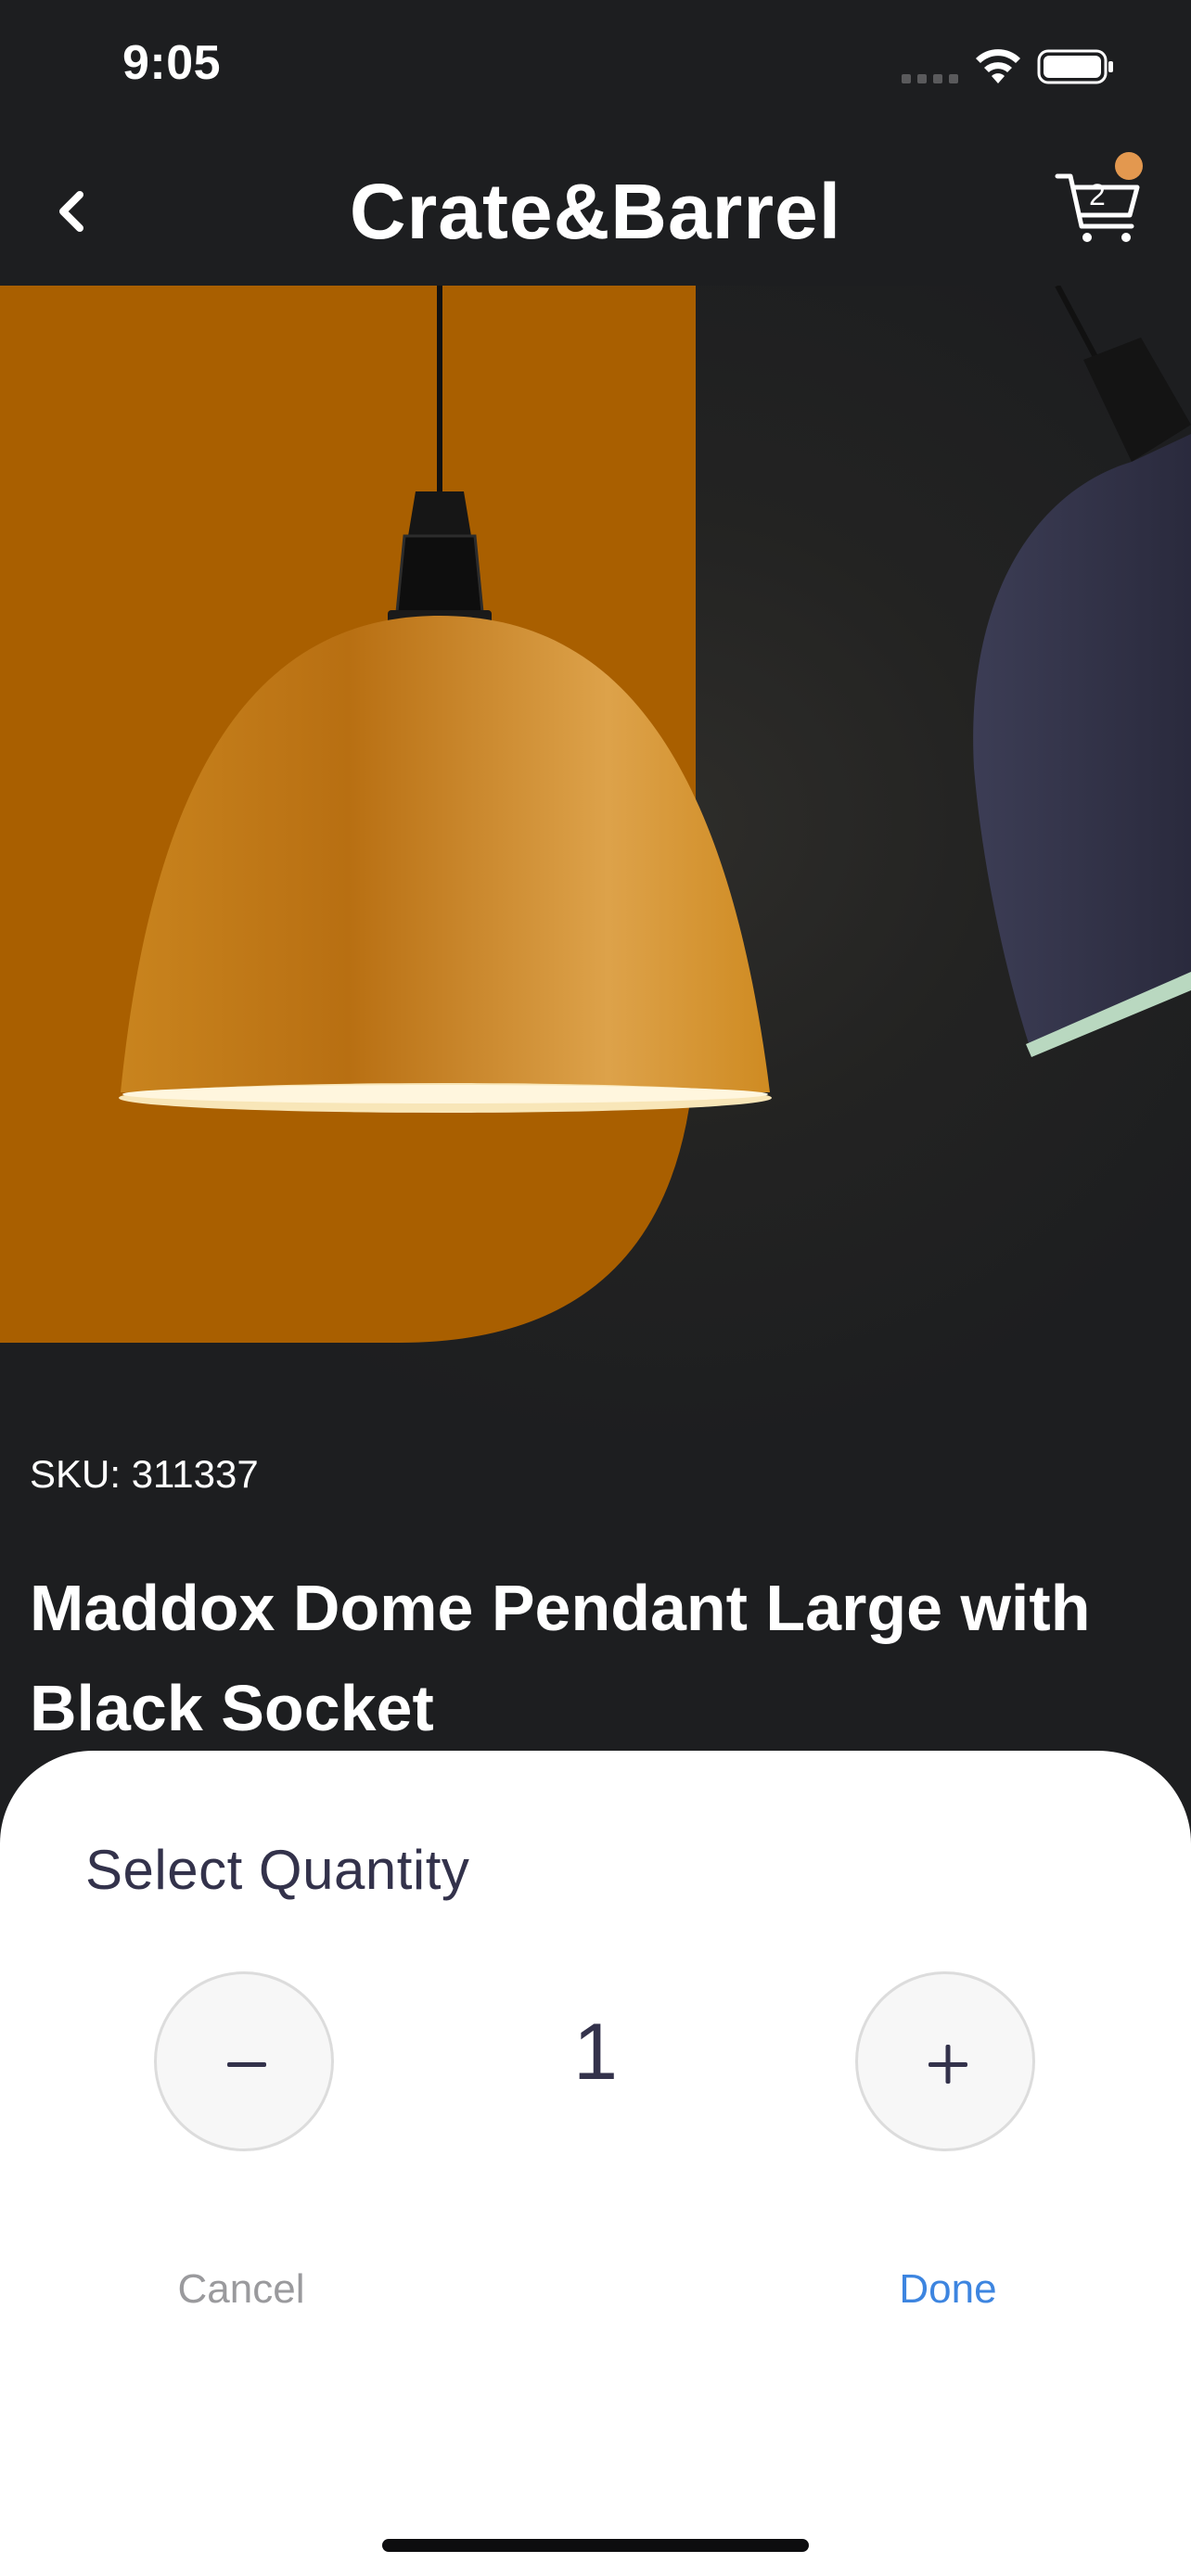 This screenshot has height=2576, width=1191. What do you see at coordinates (277, 1870) in the screenshot?
I see `sheet-title: Select Quantity` at bounding box center [277, 1870].